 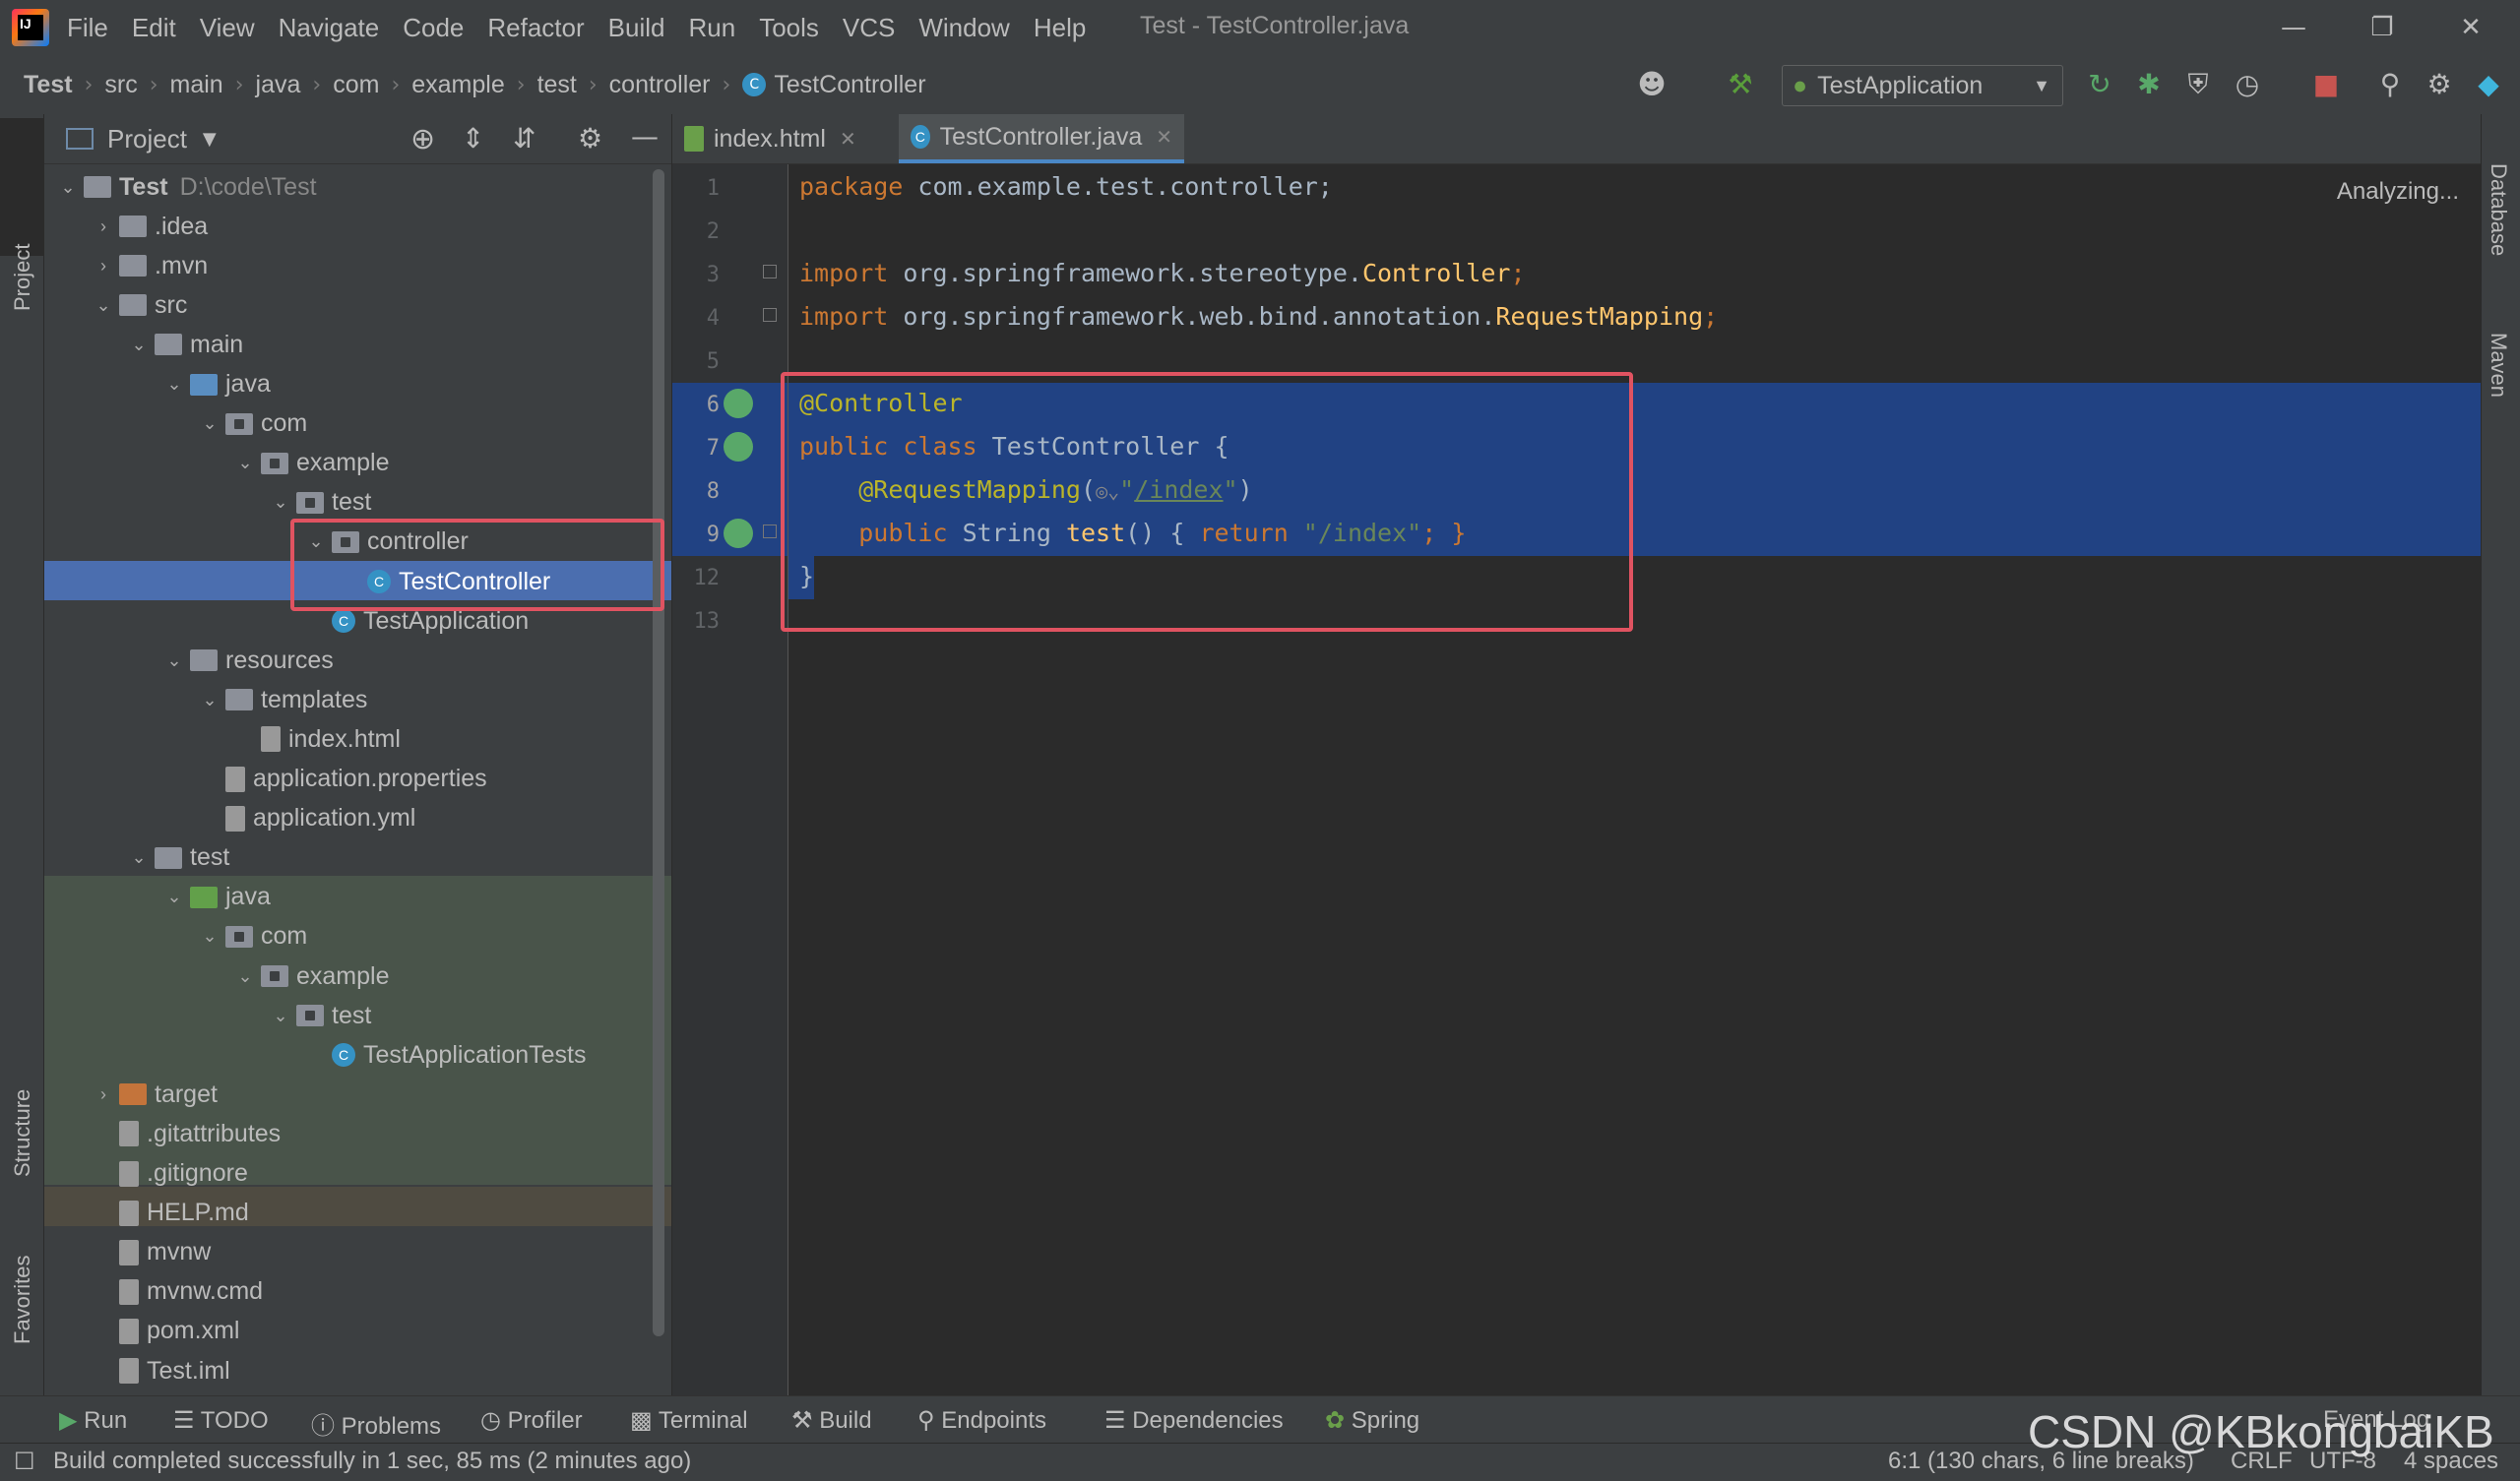 What do you see at coordinates (357, 779) in the screenshot?
I see `tree-item-application-properties: application.properties` at bounding box center [357, 779].